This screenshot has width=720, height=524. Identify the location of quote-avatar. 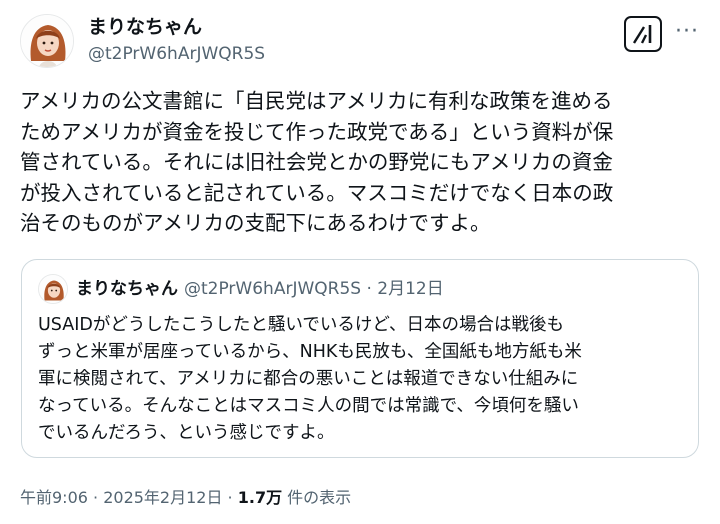
(53, 289).